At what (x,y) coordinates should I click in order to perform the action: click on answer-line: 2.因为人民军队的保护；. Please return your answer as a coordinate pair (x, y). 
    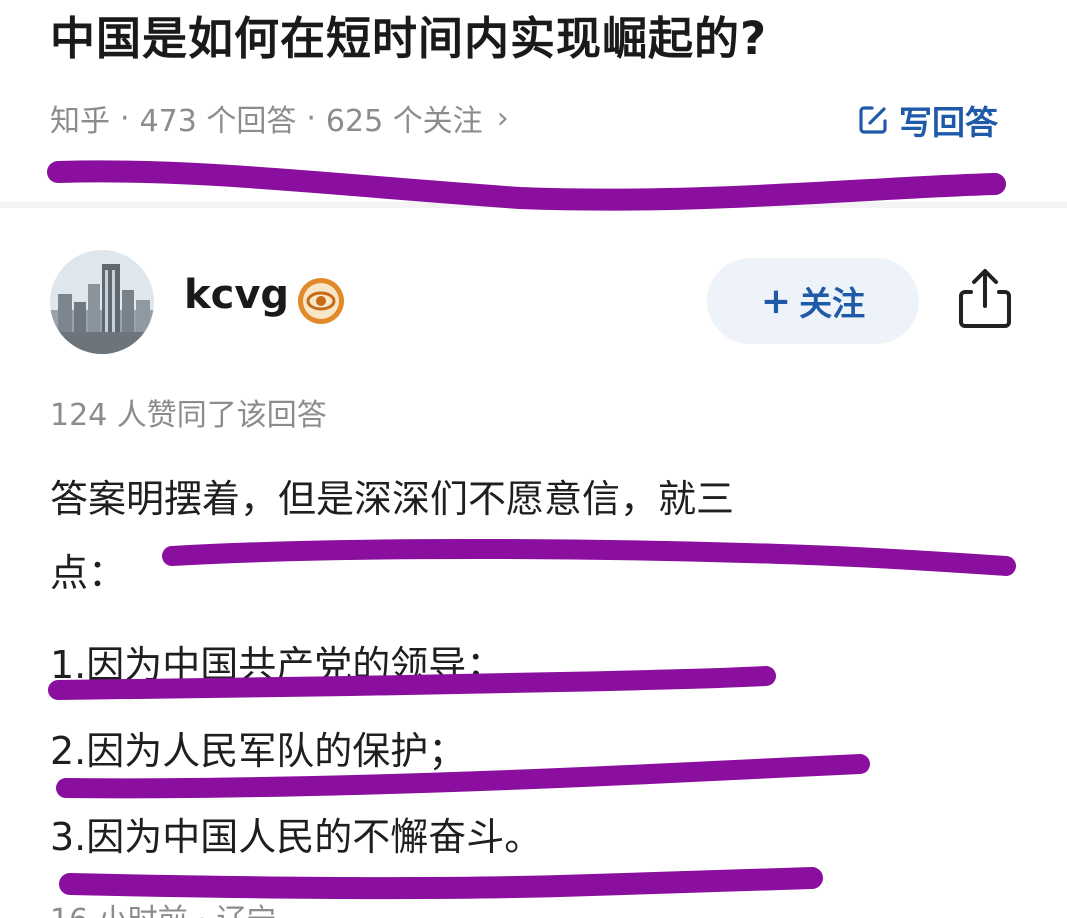
    Looking at the image, I should click on (258, 751).